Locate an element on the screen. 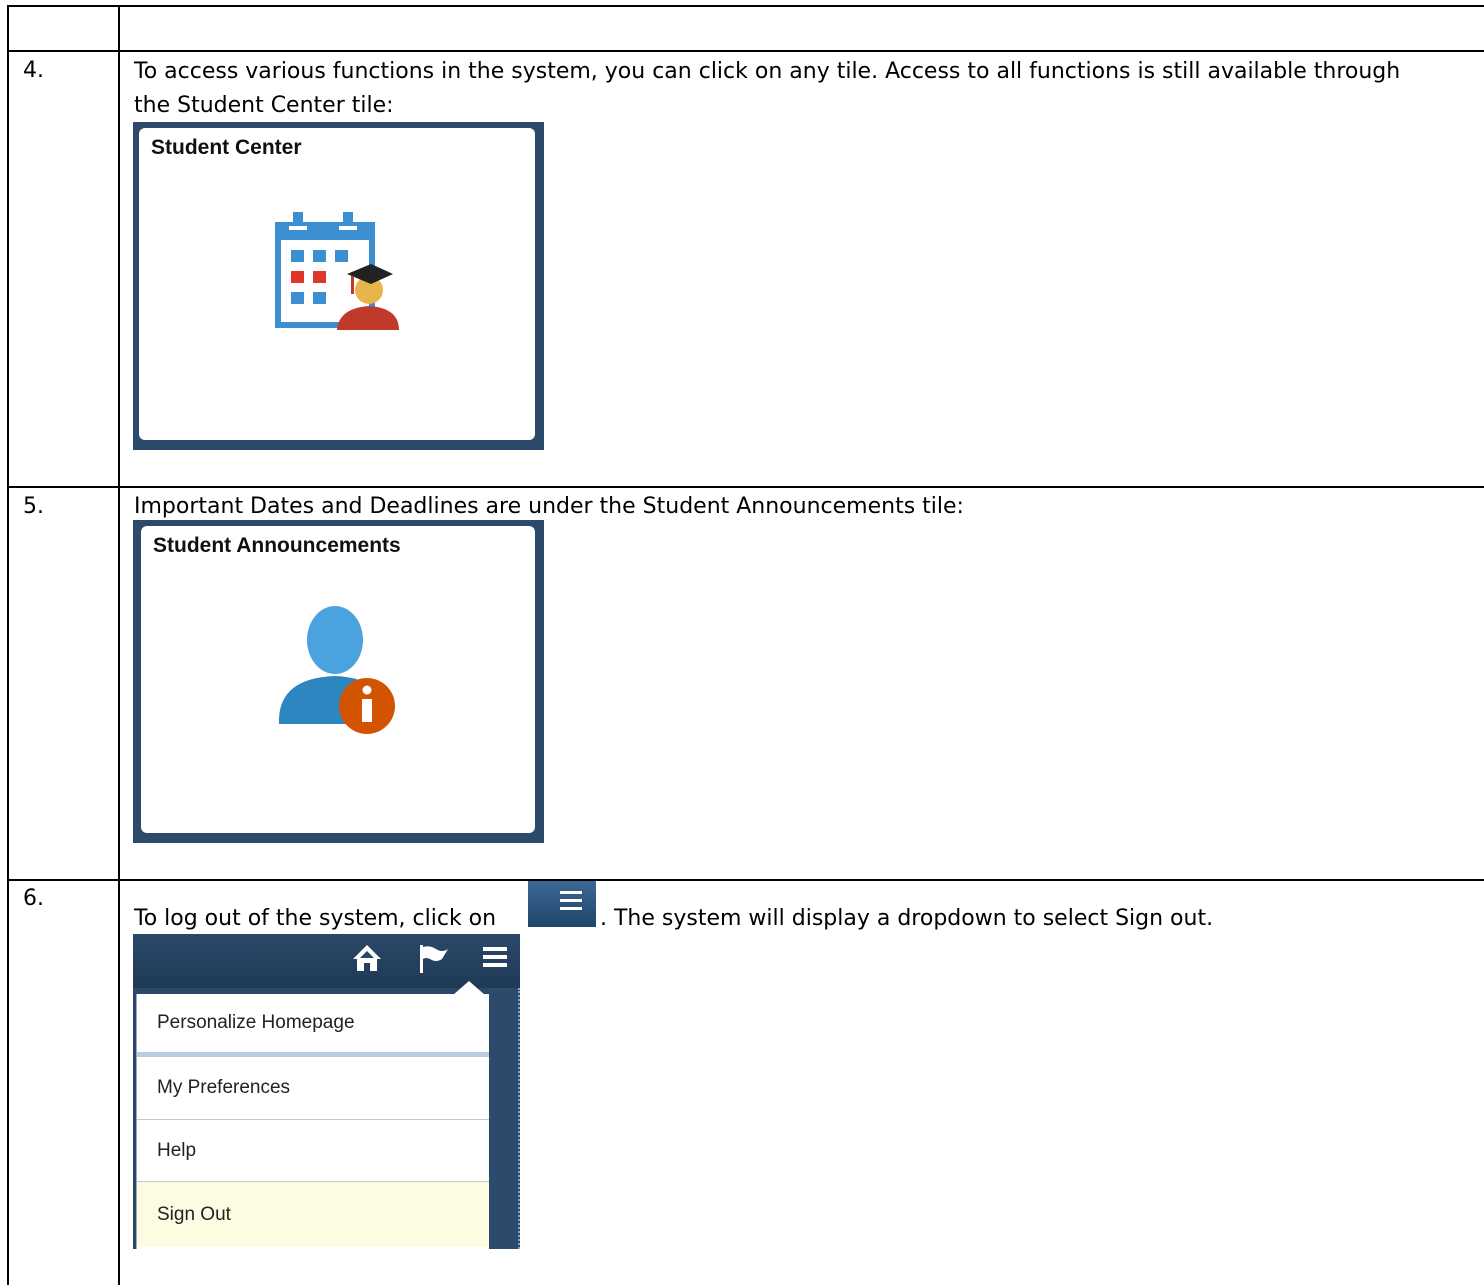 The width and height of the screenshot is (1484, 1285). menu-item-sign-out: Sign Out is located at coordinates (313, 1214).